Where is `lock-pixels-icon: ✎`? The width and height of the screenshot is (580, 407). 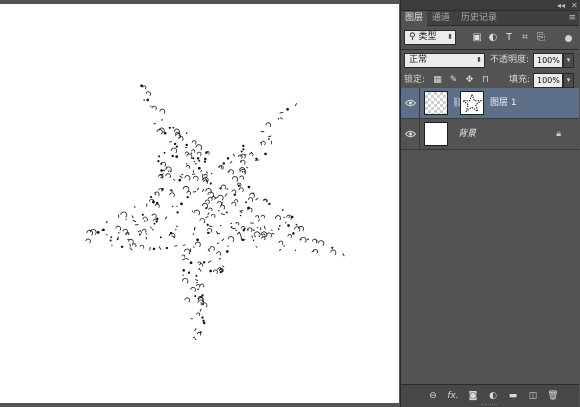
lock-pixels-icon: ✎ is located at coordinates (453, 80).